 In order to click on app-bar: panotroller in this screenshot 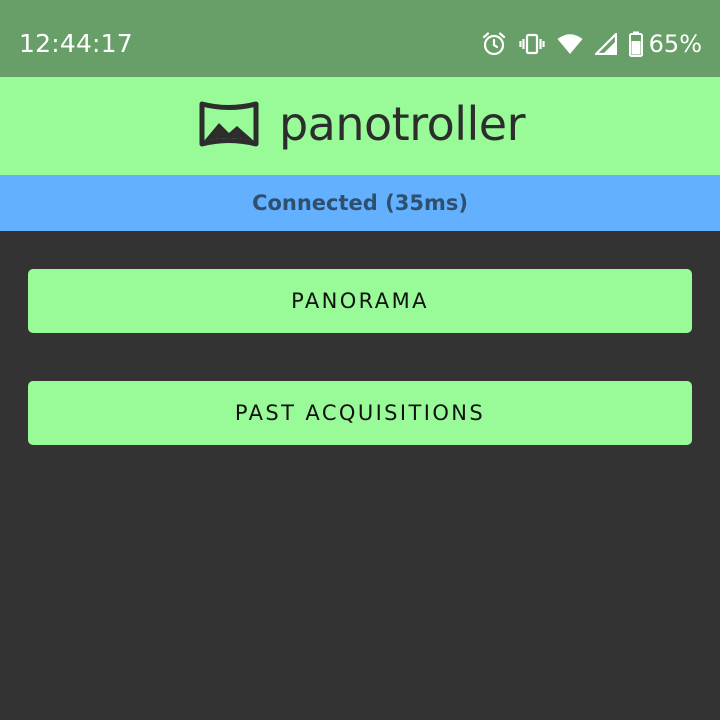, I will do `click(360, 126)`.